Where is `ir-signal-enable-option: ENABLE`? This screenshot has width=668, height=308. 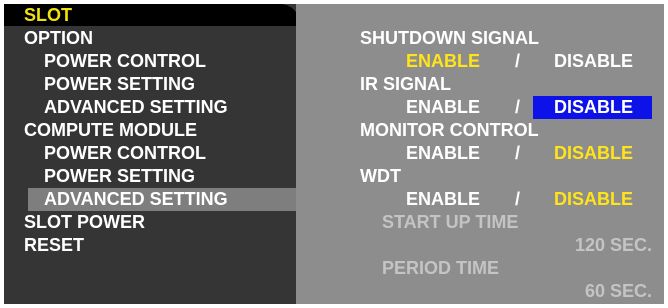
ir-signal-enable-option: ENABLE is located at coordinates (443, 107).